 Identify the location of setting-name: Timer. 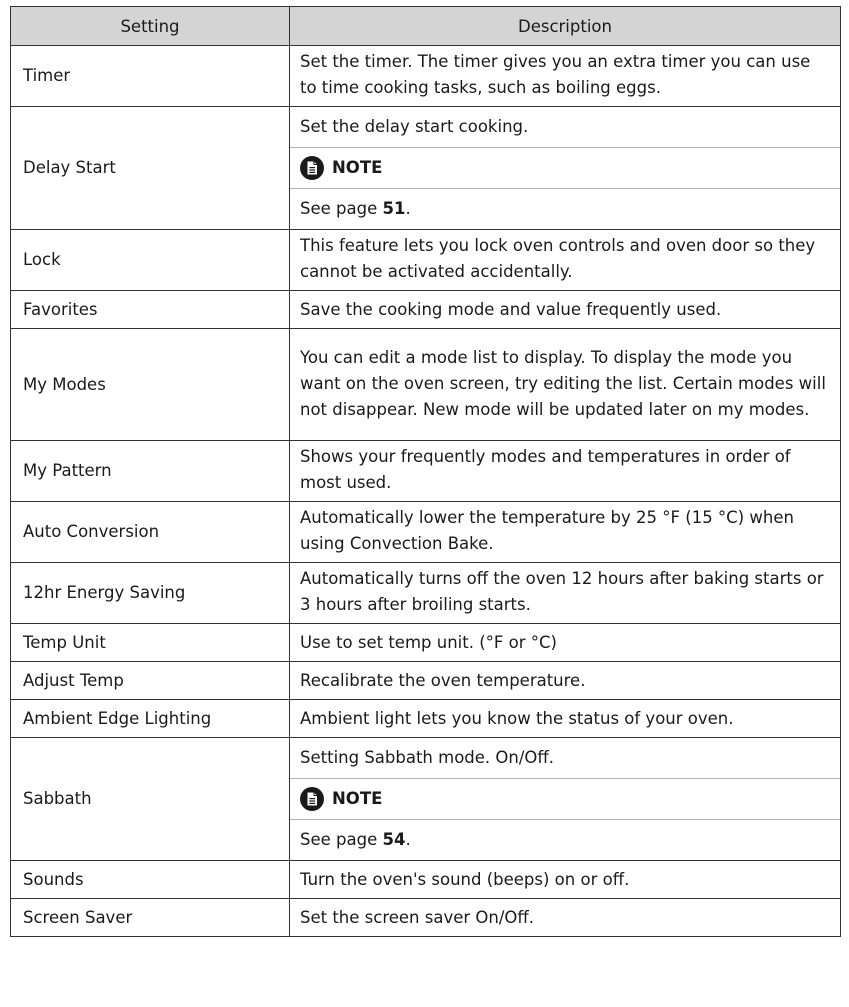
(150, 76).